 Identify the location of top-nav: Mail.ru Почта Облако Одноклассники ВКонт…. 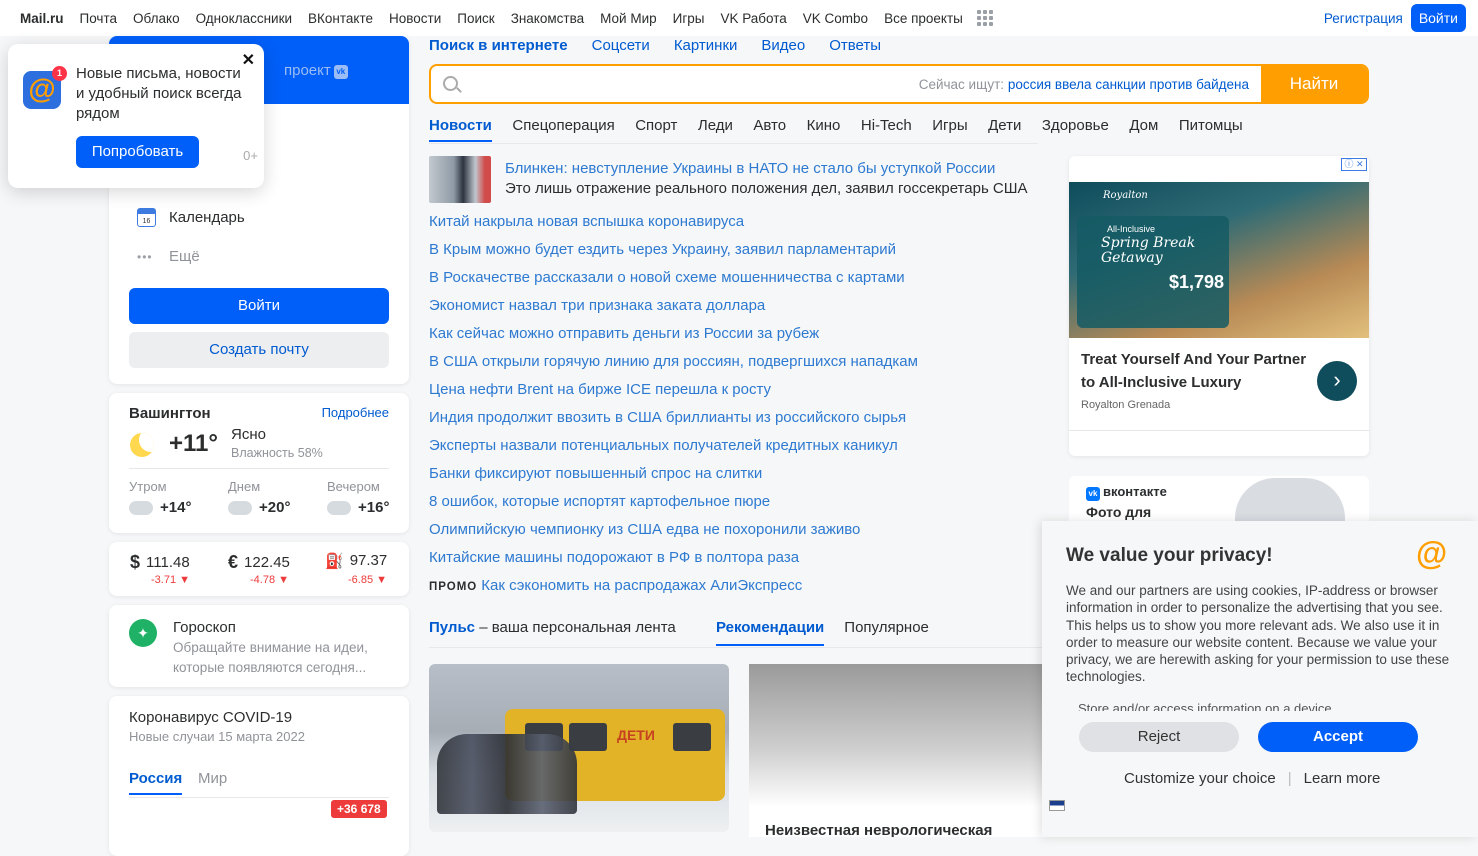
(514, 18).